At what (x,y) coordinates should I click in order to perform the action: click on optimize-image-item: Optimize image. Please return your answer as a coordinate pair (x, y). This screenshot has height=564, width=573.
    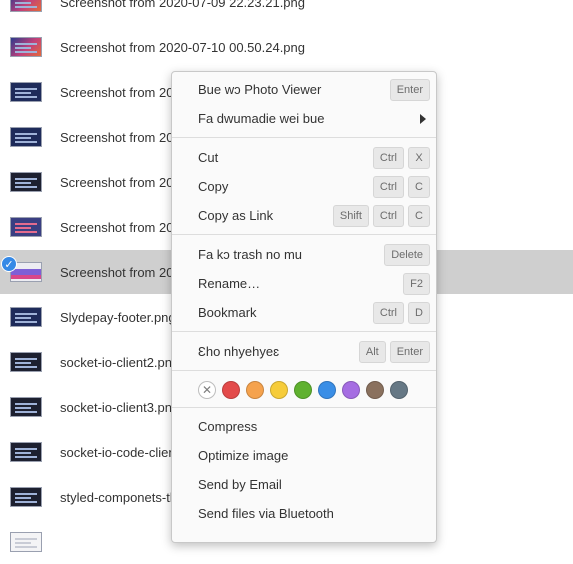
    Looking at the image, I should click on (304, 456).